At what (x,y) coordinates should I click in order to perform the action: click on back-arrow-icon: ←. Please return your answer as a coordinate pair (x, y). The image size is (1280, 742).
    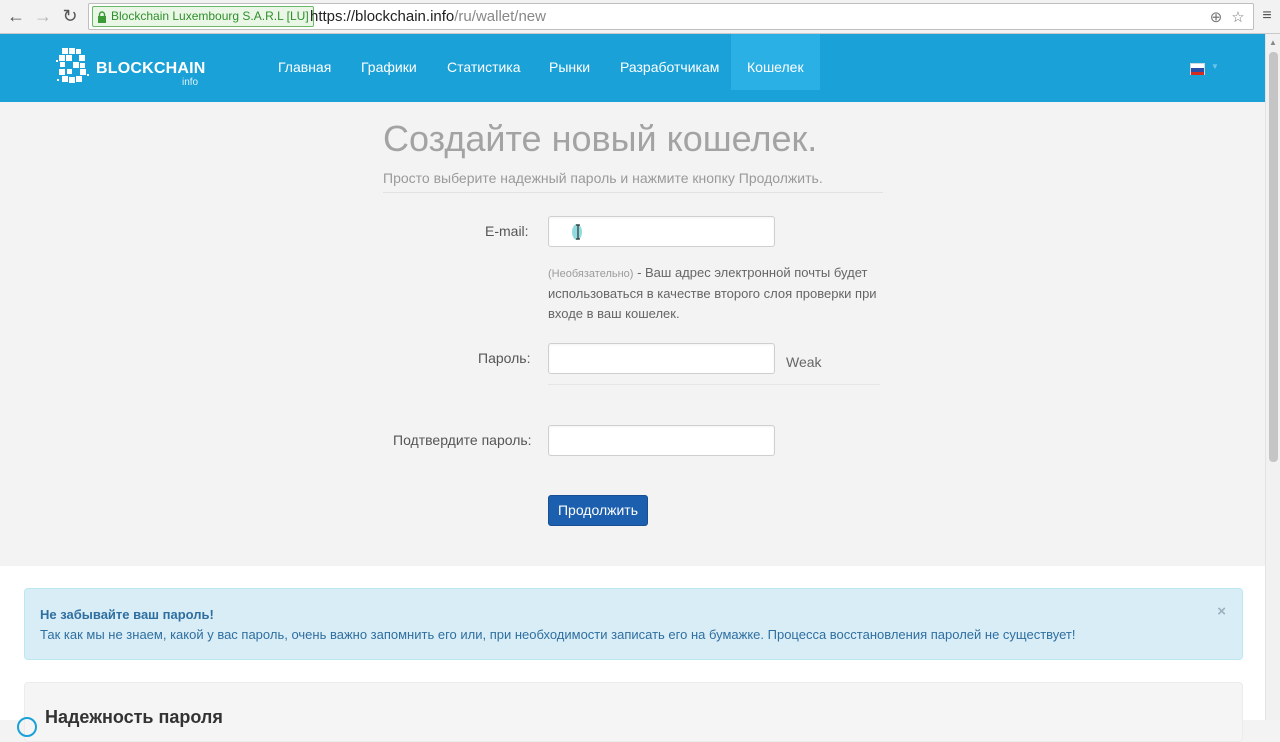
    Looking at the image, I should click on (16, 16).